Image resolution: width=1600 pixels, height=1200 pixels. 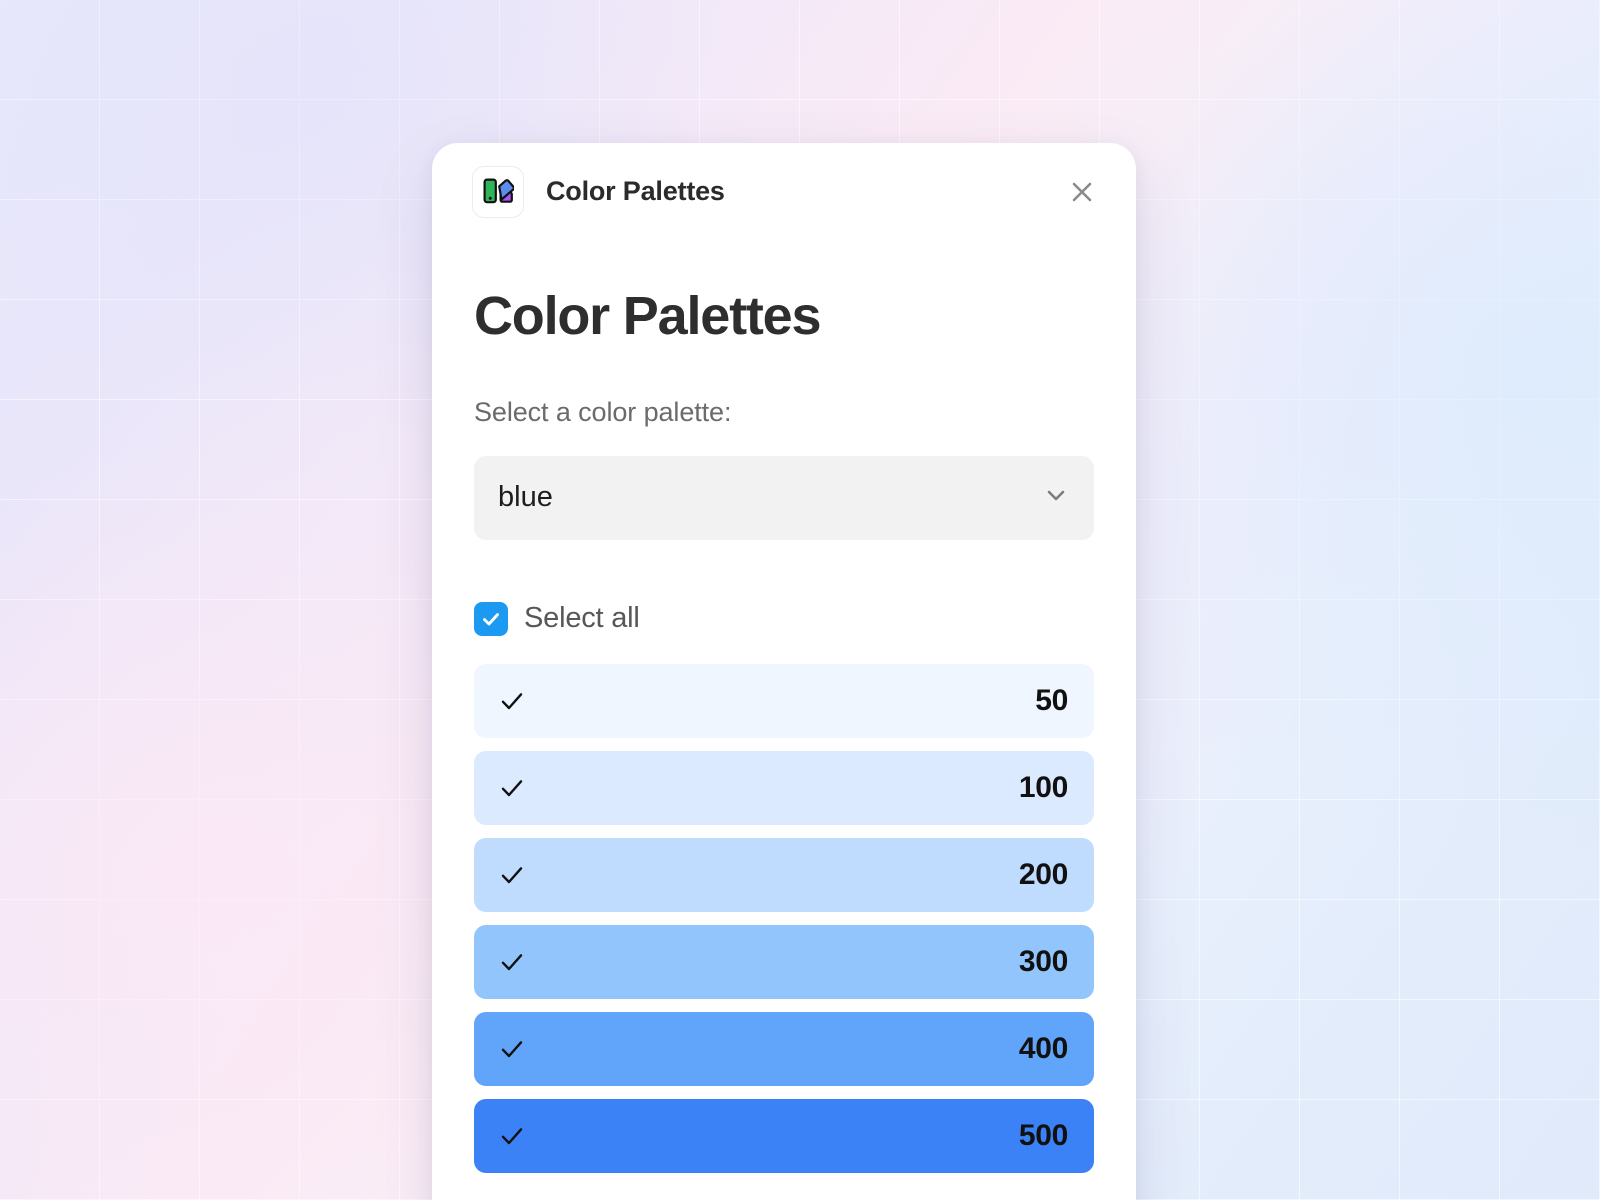 I want to click on swatch-label: 300, so click(x=1043, y=961).